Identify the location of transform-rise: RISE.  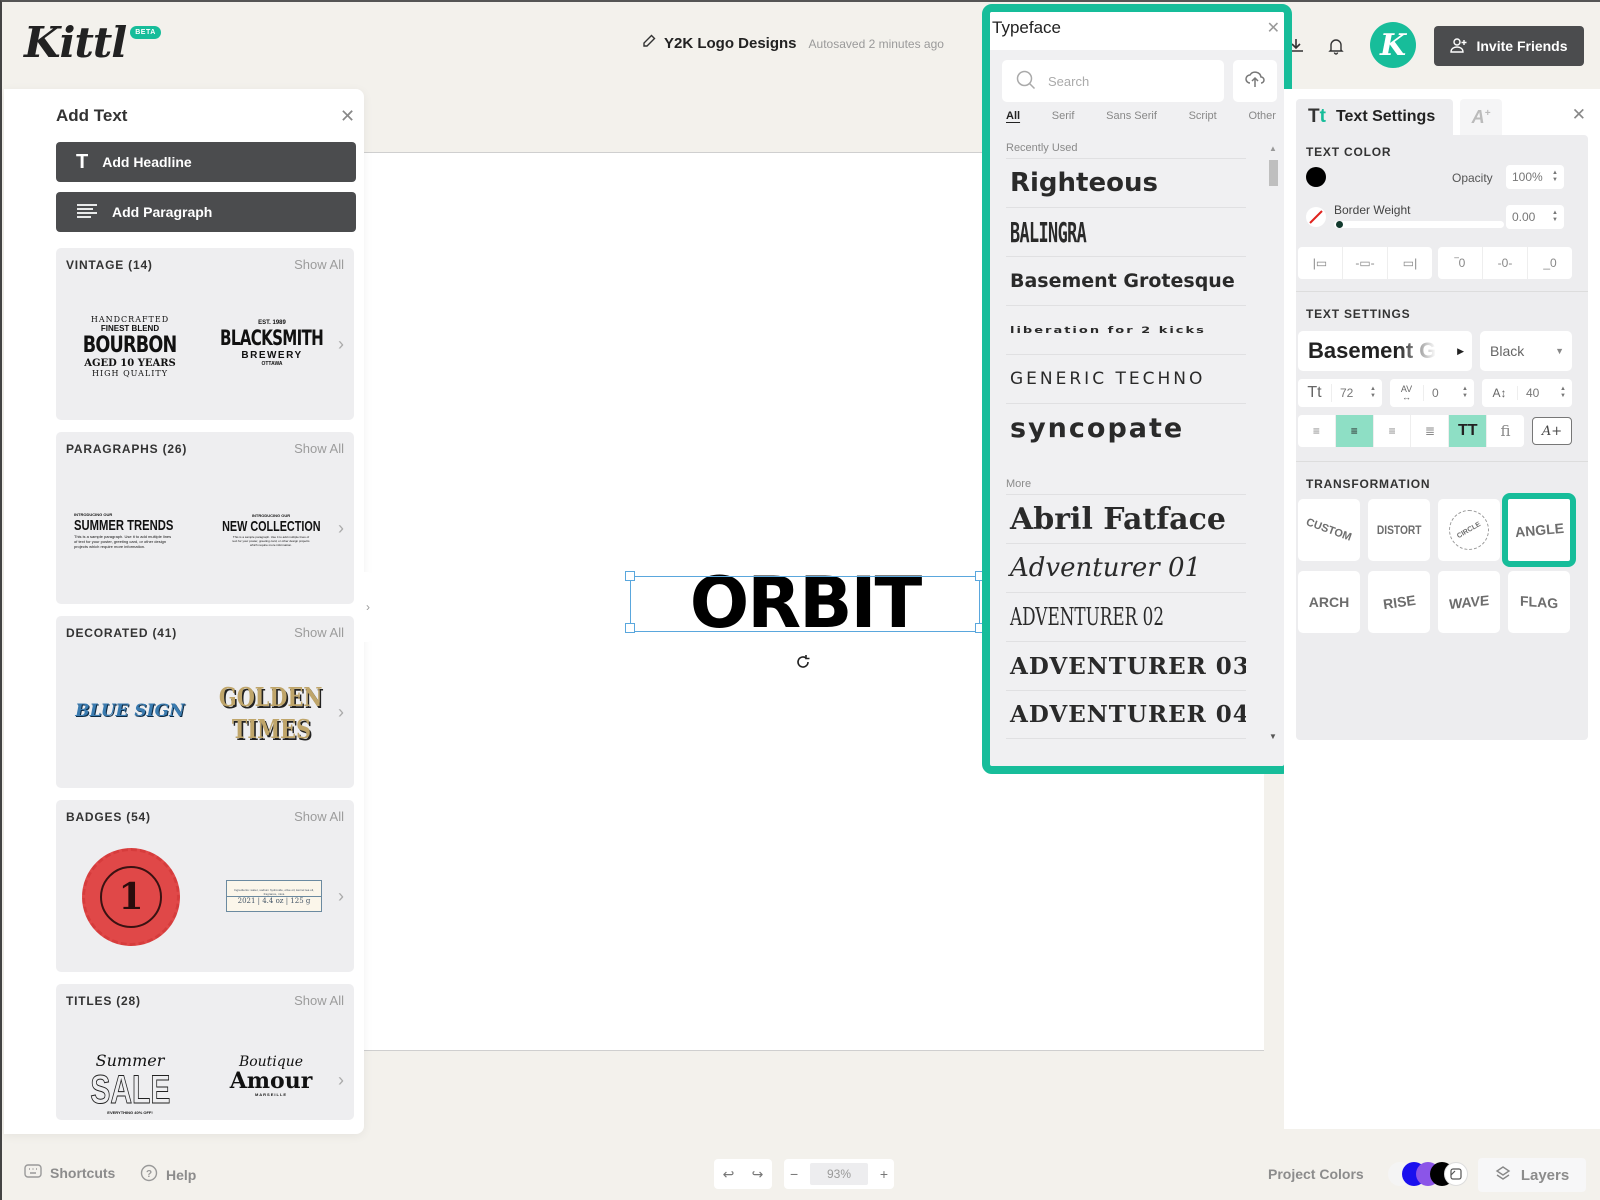
(1399, 602).